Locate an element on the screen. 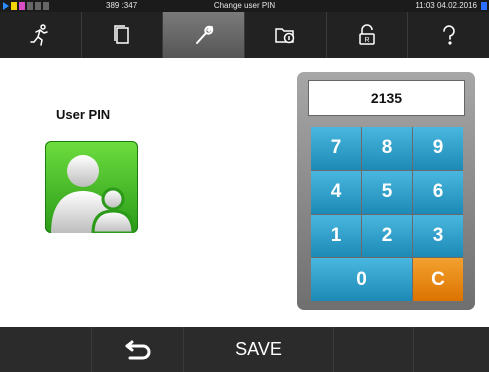 The width and height of the screenshot is (489, 372). wrench-icon is located at coordinates (204, 34).